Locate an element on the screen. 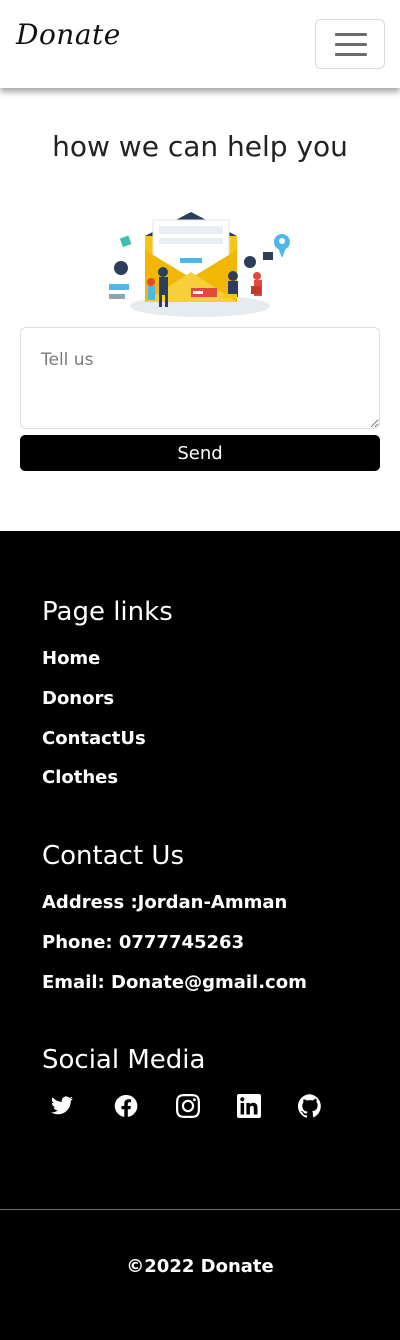  twitter-icon is located at coordinates (64, 1108).